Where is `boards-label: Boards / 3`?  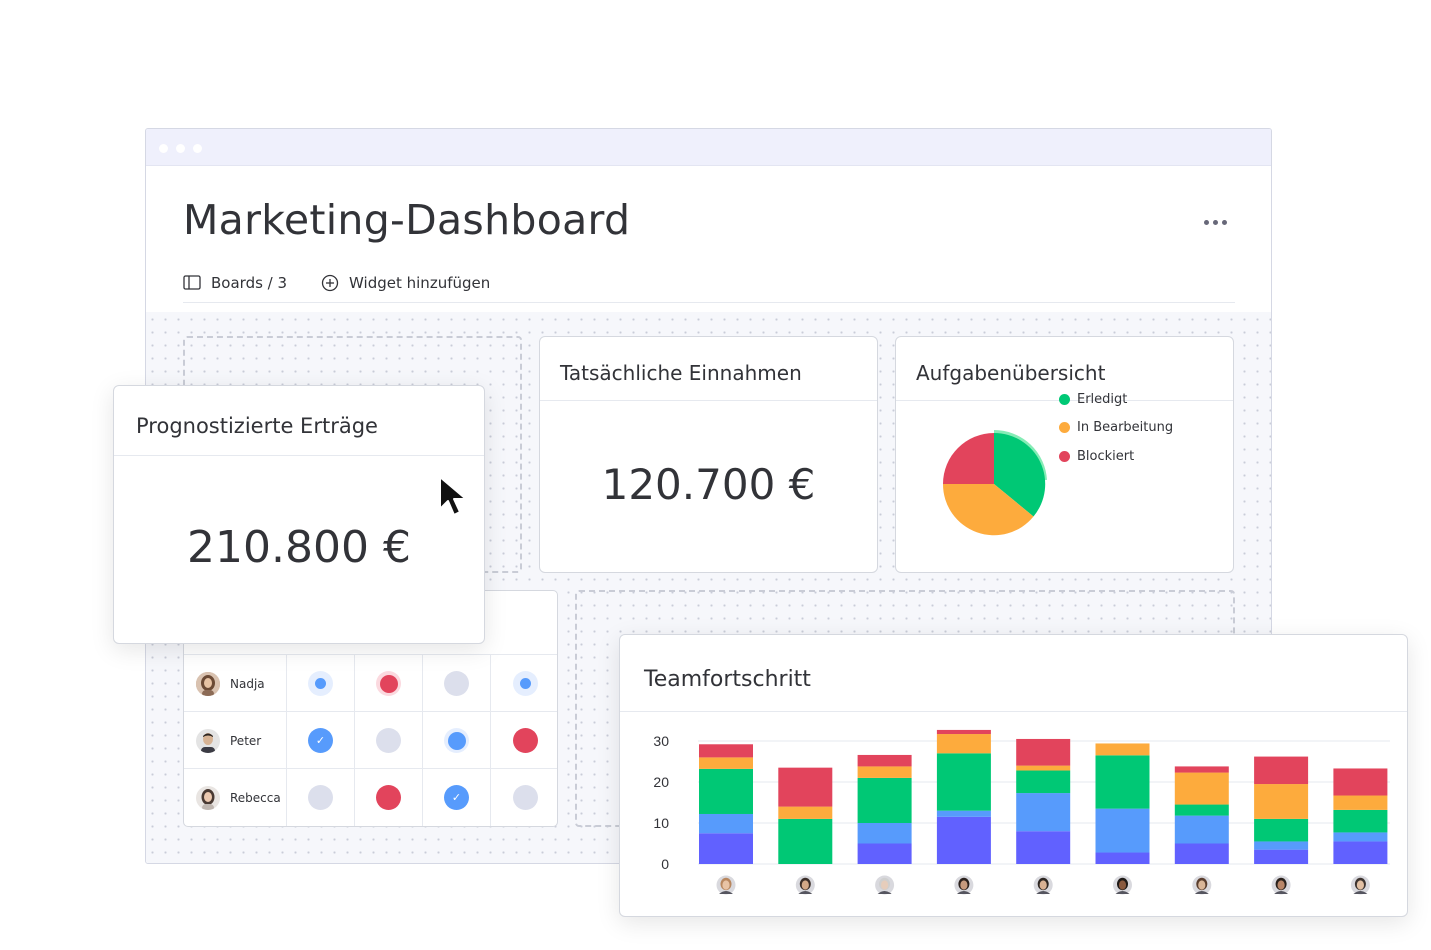 boards-label: Boards / 3 is located at coordinates (249, 282).